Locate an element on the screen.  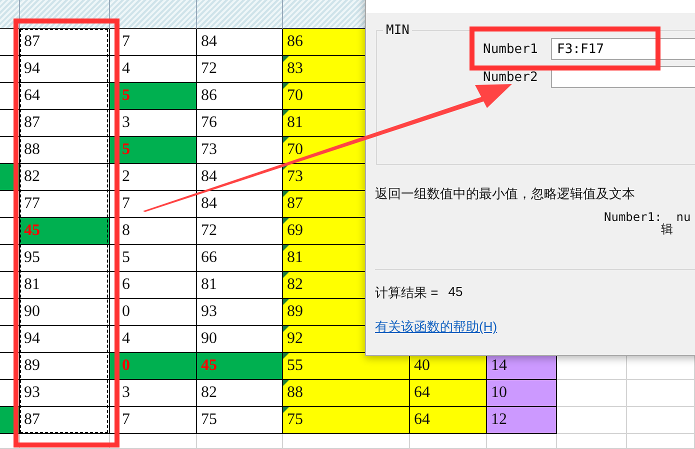
result-value: 45 is located at coordinates (455, 292).